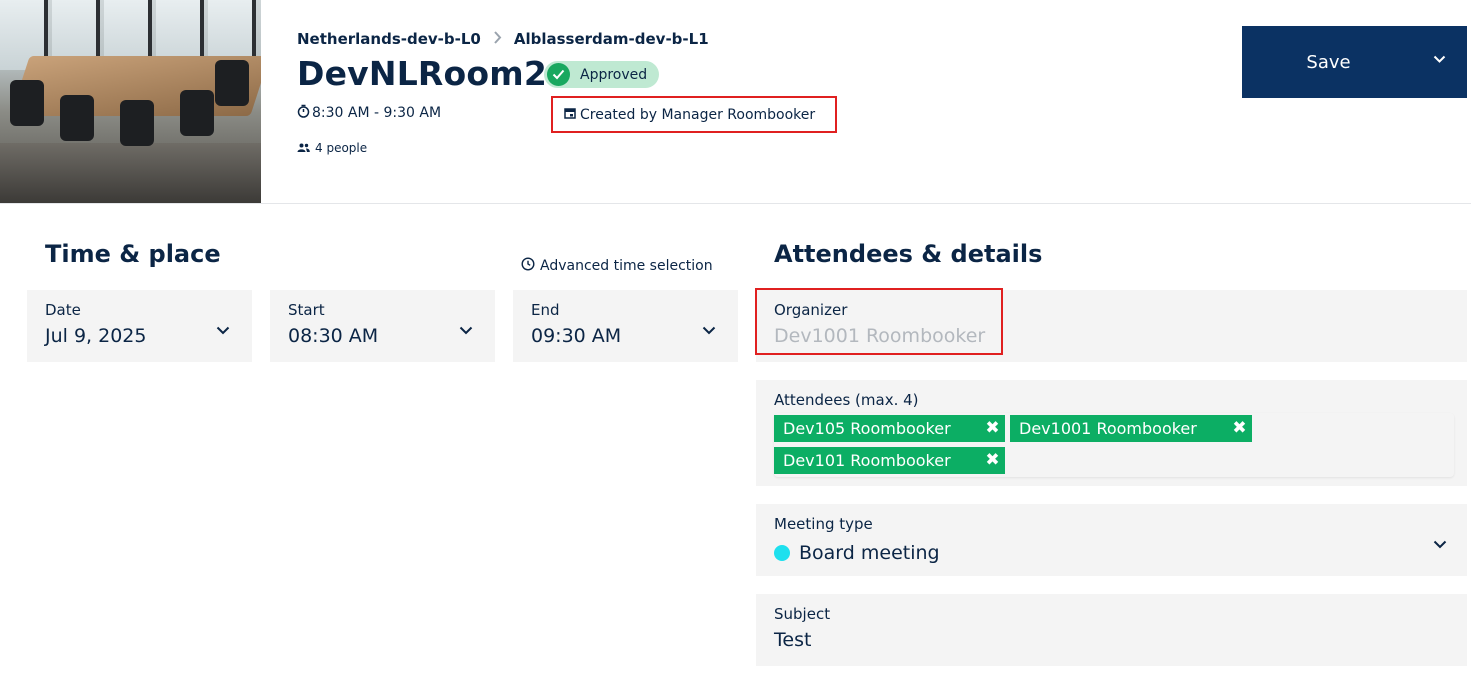  What do you see at coordinates (1354, 62) in the screenshot?
I see `save-button: Save` at bounding box center [1354, 62].